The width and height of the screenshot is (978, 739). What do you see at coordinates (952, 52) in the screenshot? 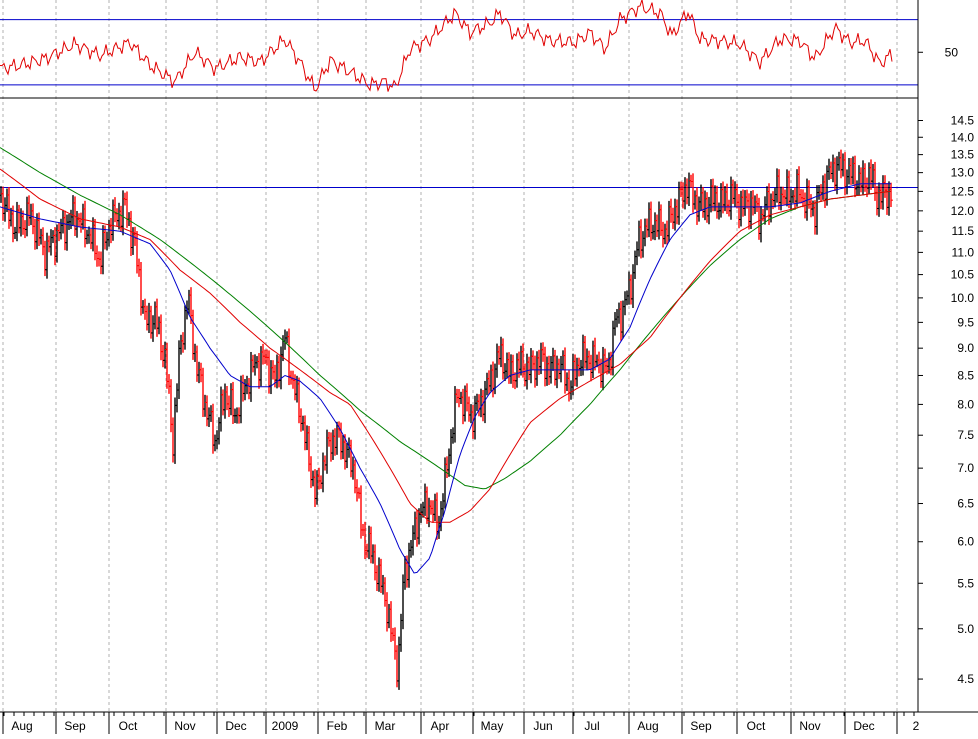
I see `rsi-y-tick-label: 50` at bounding box center [952, 52].